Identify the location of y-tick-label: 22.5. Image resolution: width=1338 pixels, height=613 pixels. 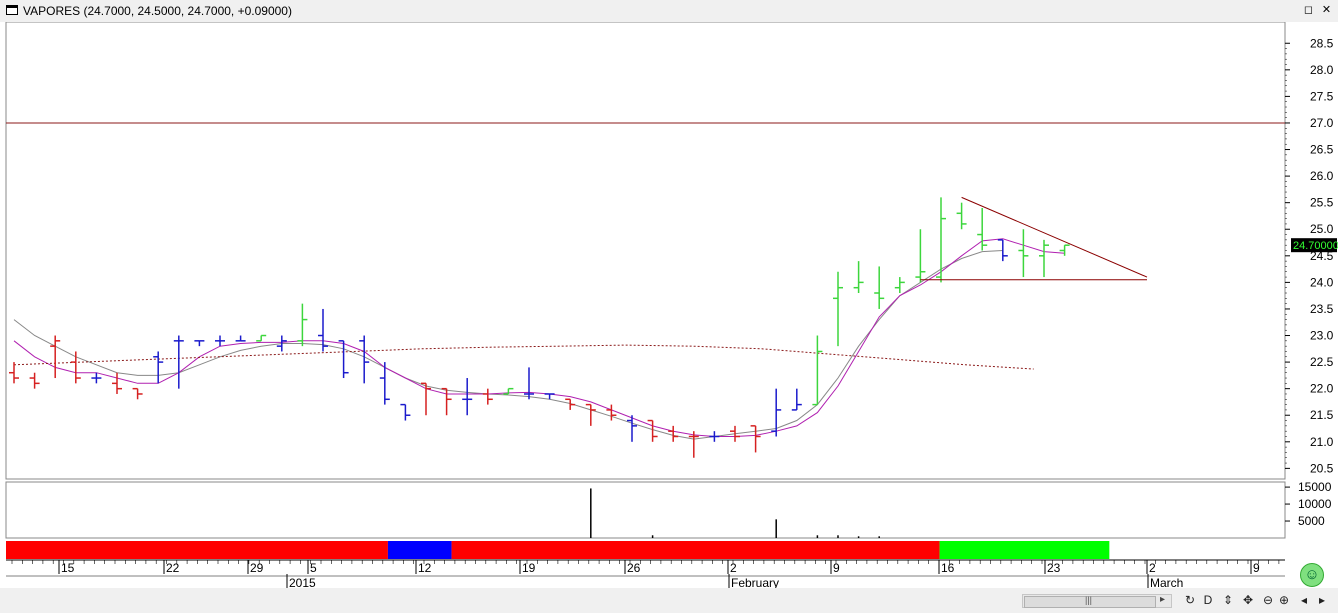
(1322, 362).